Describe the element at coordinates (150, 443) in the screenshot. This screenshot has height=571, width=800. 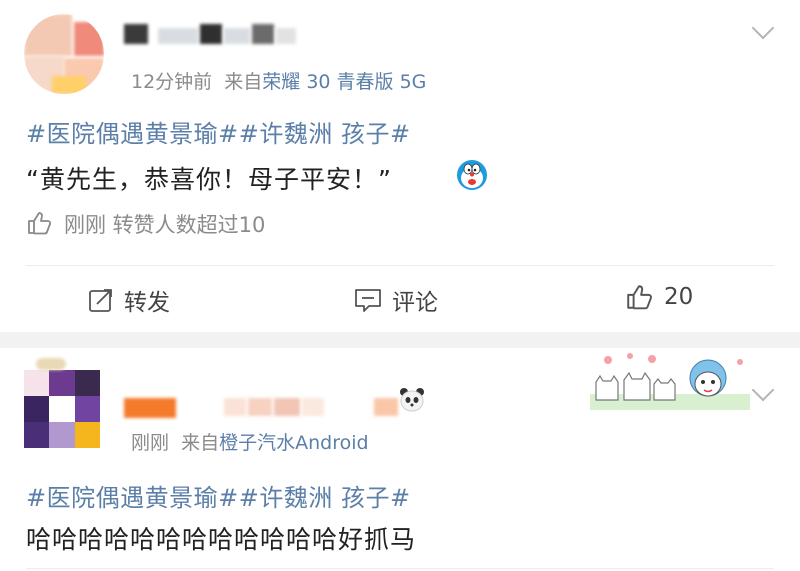
I see `post-time: 刚刚` at that location.